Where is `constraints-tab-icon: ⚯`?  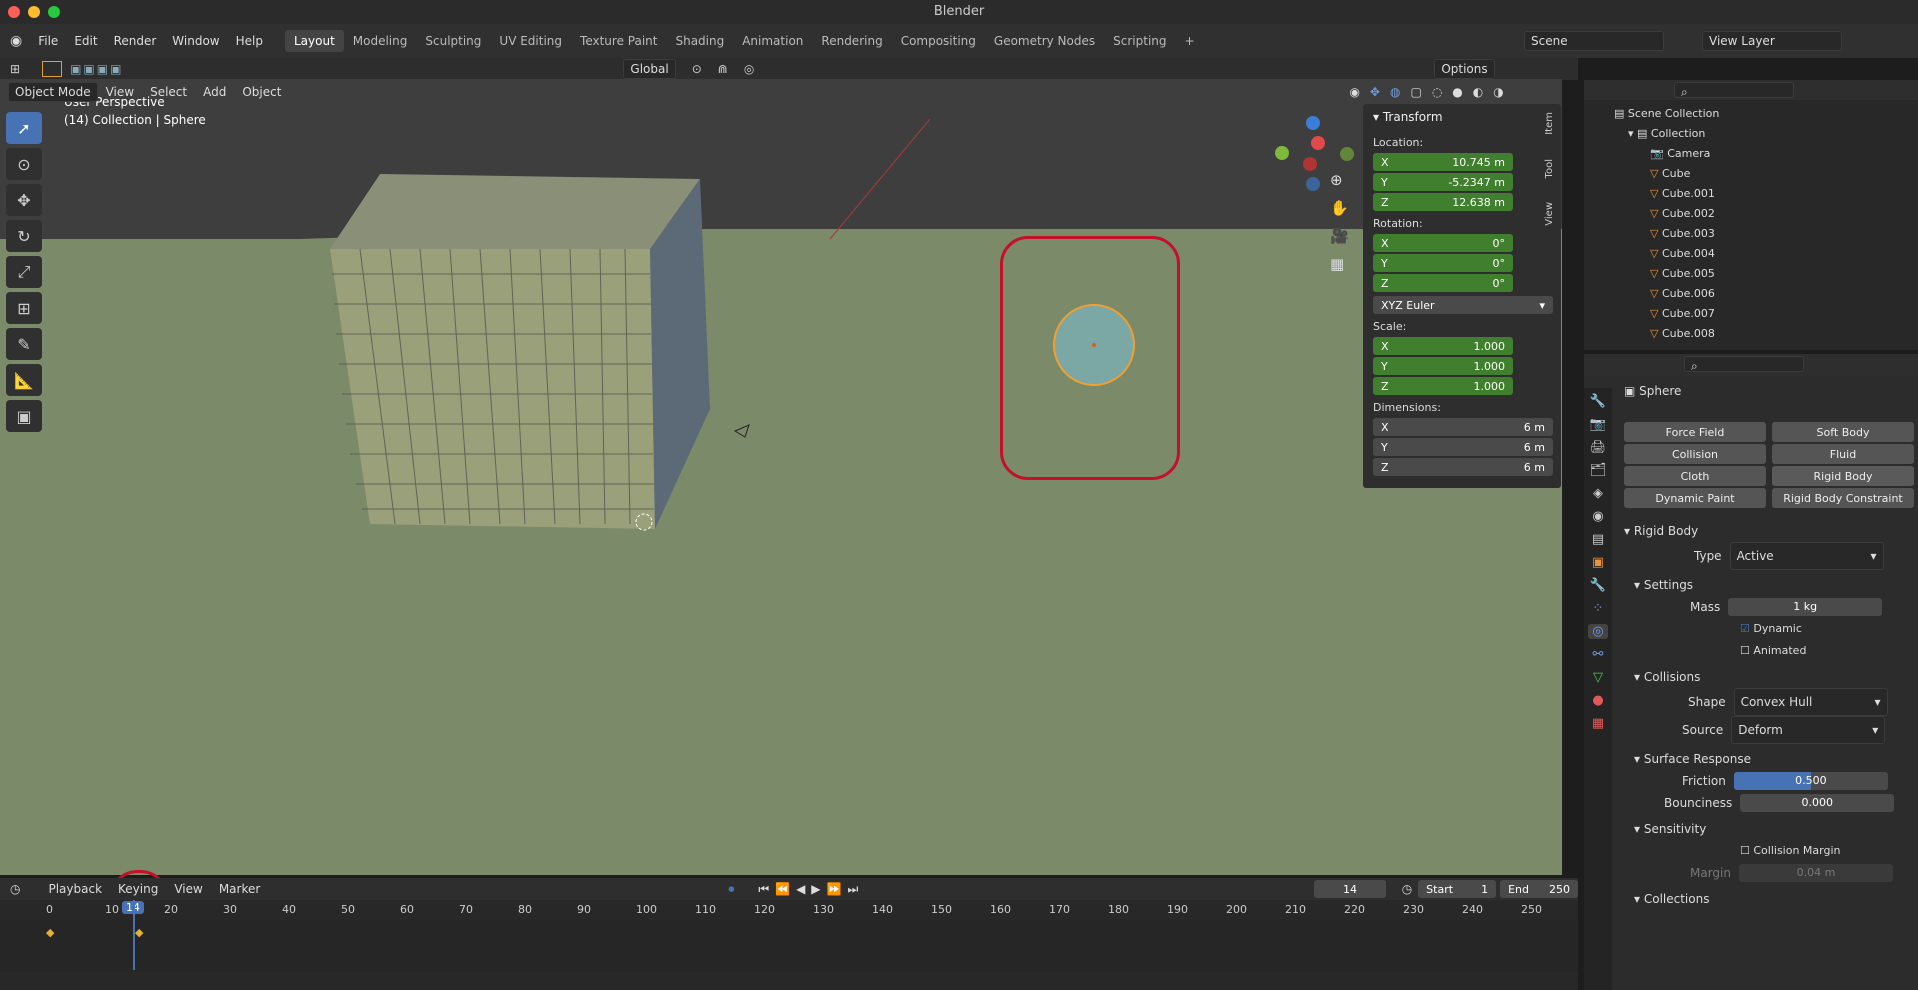 constraints-tab-icon: ⚯ is located at coordinates (1598, 654).